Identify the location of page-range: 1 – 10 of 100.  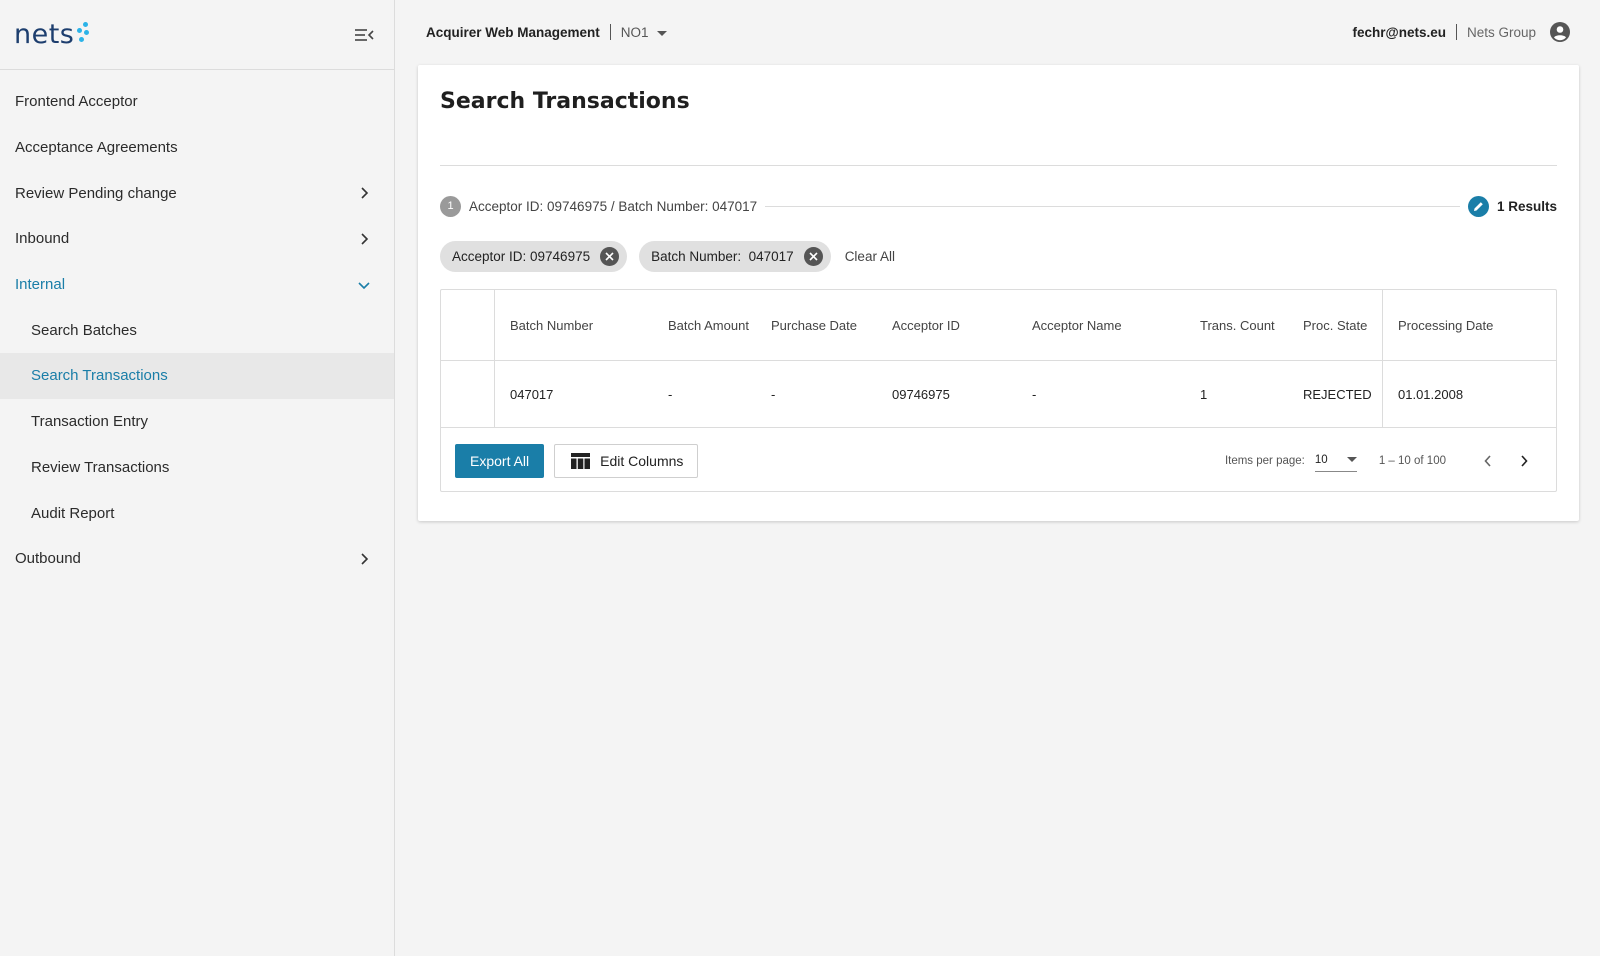
(1412, 460).